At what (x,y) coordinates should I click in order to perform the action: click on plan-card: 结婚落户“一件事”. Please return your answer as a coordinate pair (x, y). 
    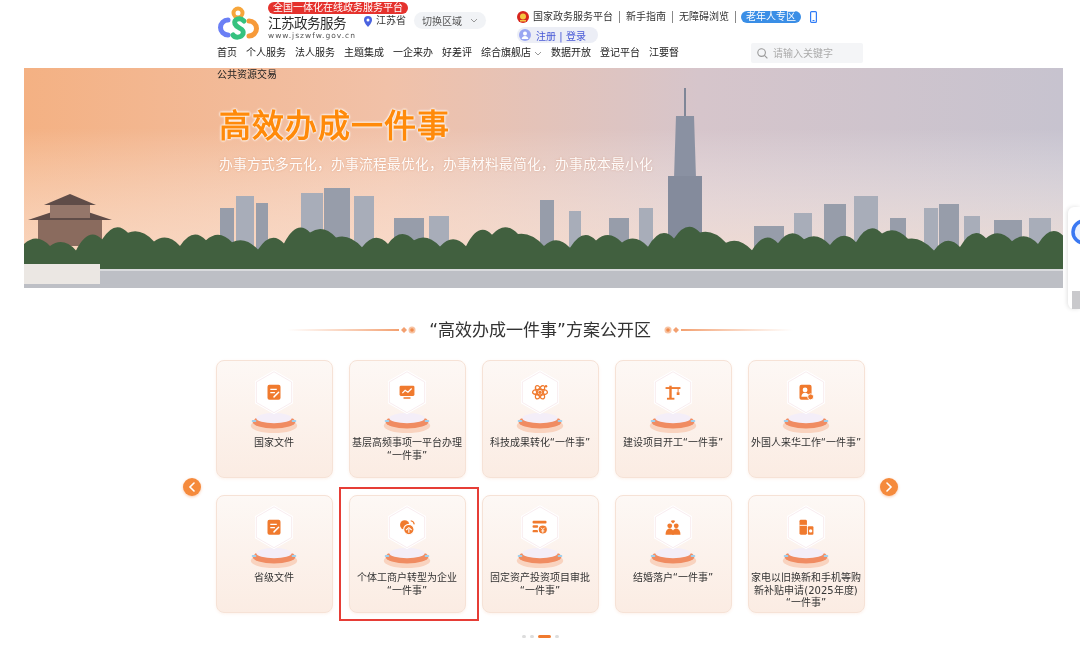
    Looking at the image, I should click on (673, 554).